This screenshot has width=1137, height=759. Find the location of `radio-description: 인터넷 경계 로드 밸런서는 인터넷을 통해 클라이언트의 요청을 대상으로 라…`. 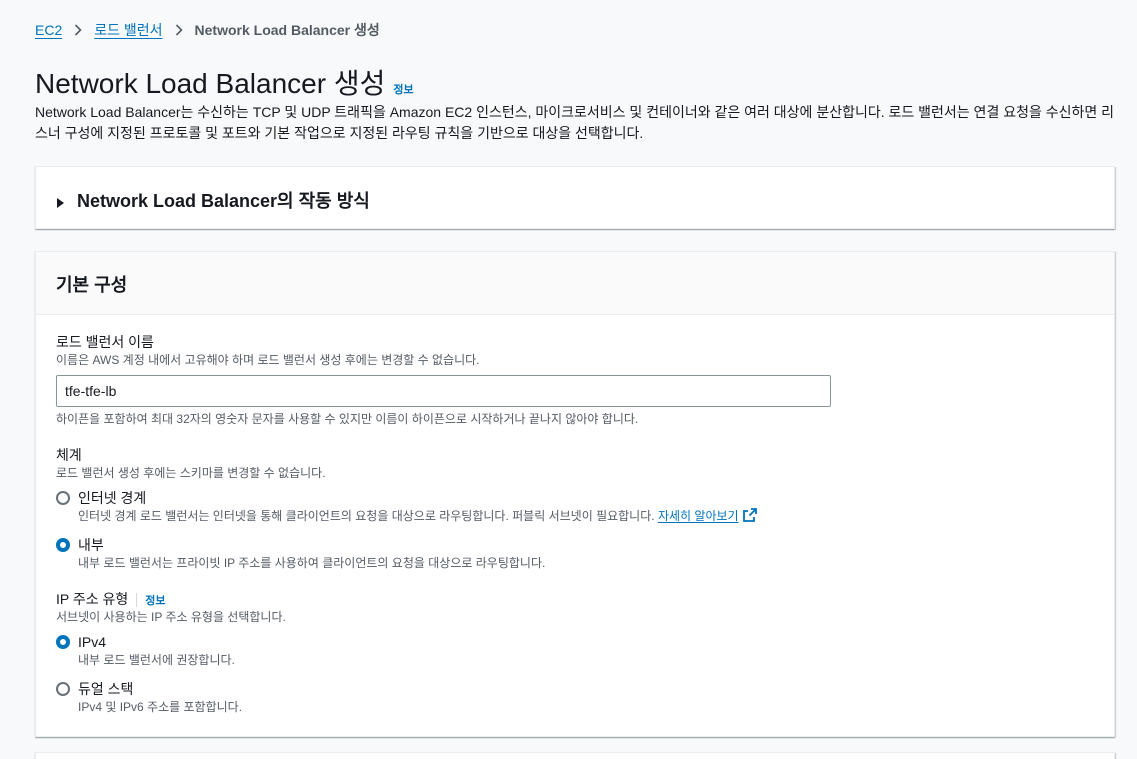

radio-description: 인터넷 경계 로드 밸런서는 인터넷을 통해 클라이언트의 요청을 대상으로 라… is located at coordinates (417, 516).